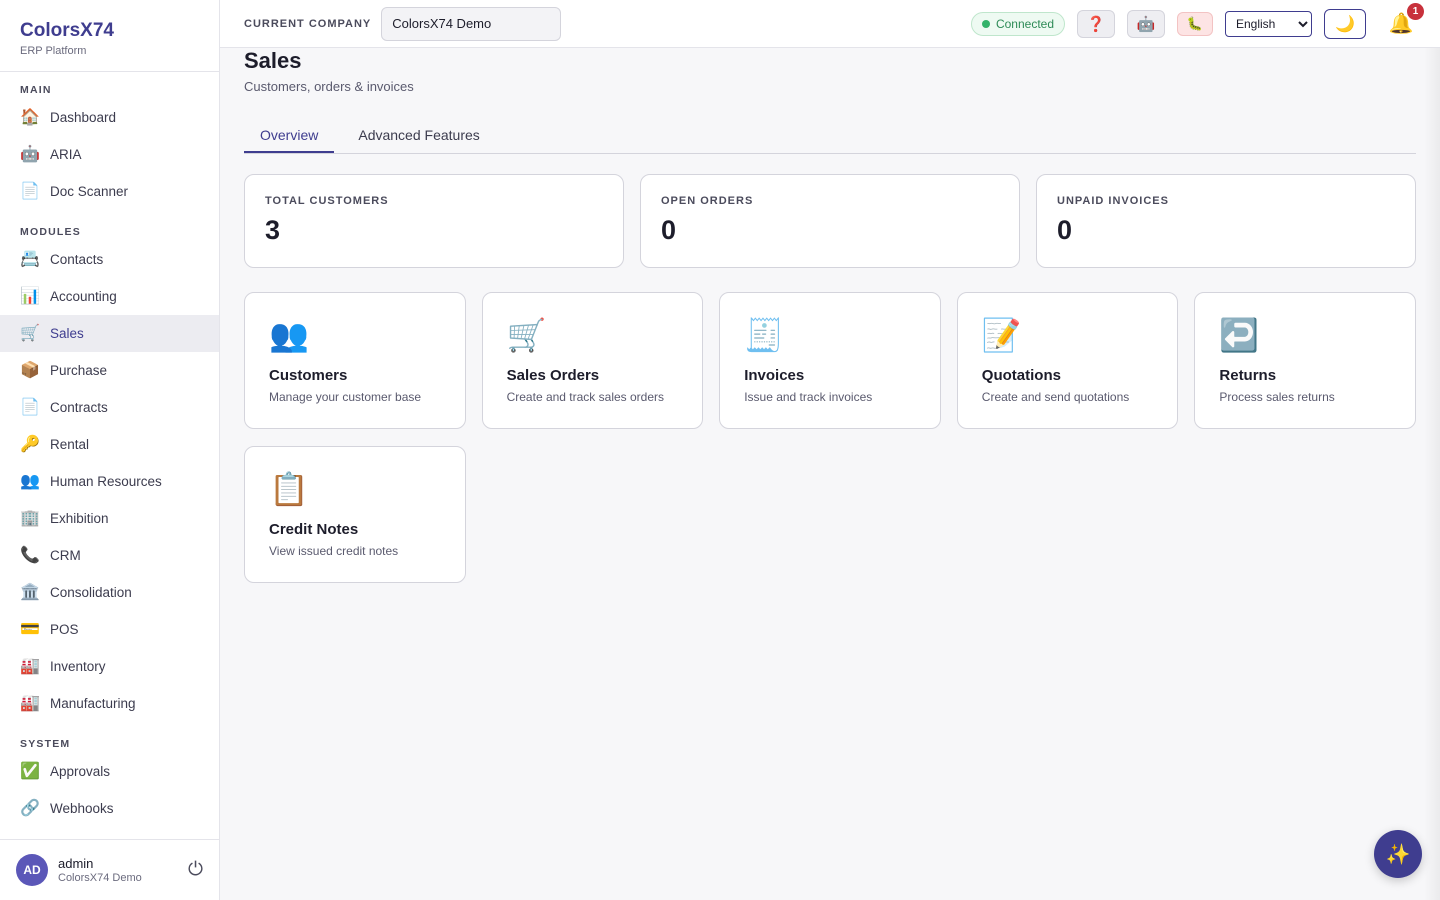 Image resolution: width=1440 pixels, height=900 pixels. Describe the element at coordinates (30, 259) in the screenshot. I see `card-index-icon: 📇` at that location.